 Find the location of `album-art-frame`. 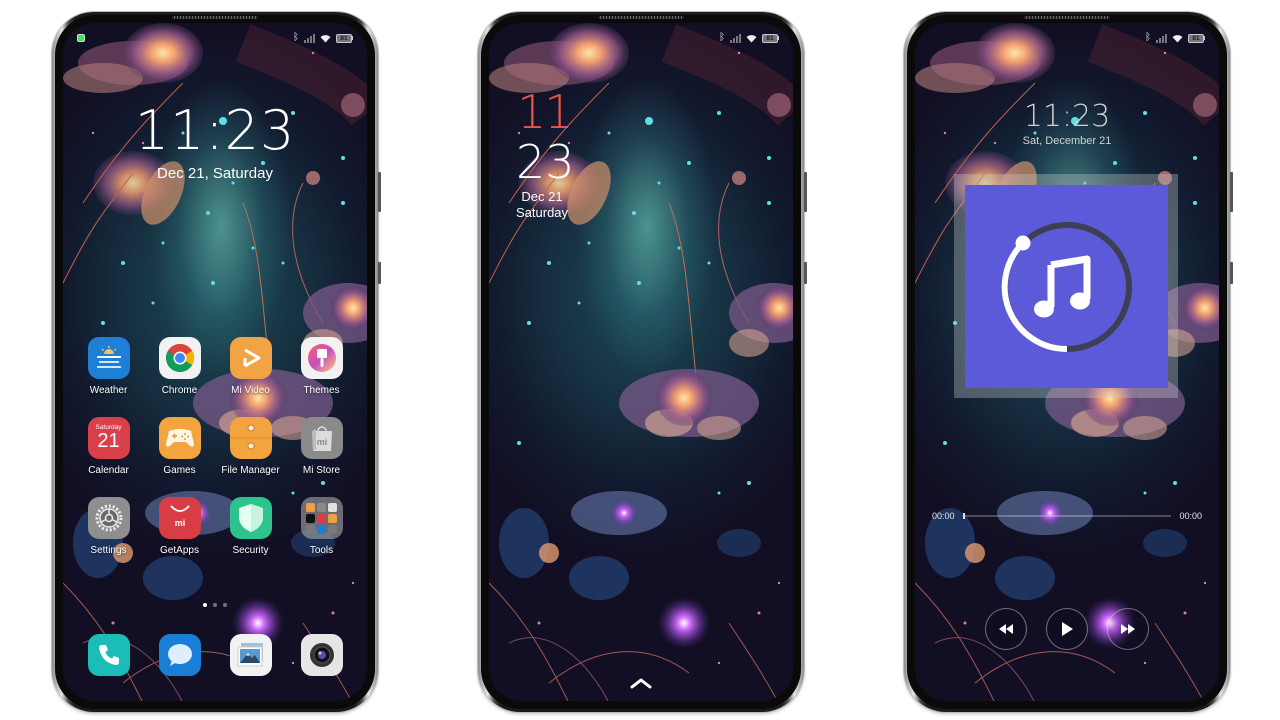

album-art-frame is located at coordinates (1066, 286).